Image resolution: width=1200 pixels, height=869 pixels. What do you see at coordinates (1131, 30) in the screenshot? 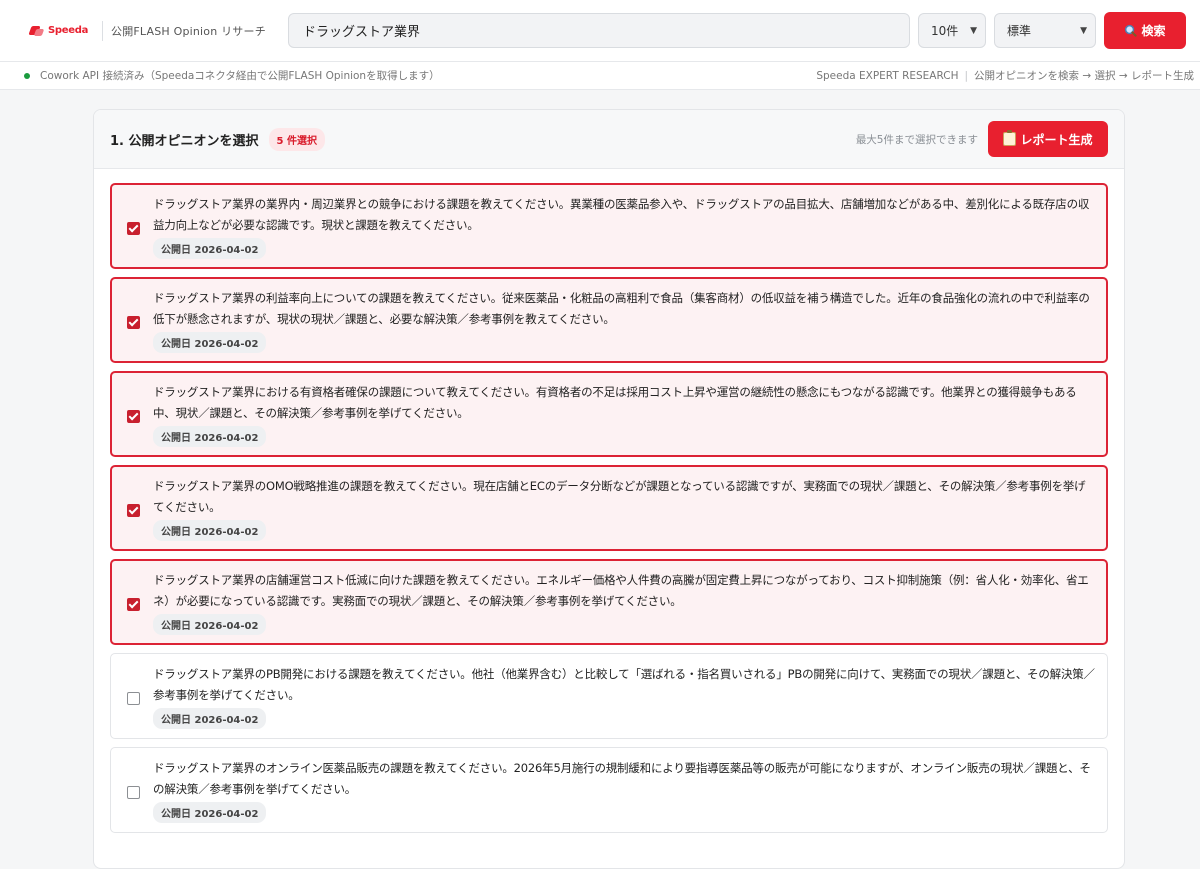
I see `search-icon` at bounding box center [1131, 30].